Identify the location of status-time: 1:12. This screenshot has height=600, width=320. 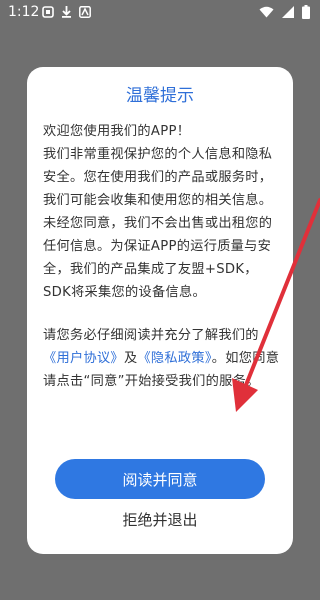
(24, 12).